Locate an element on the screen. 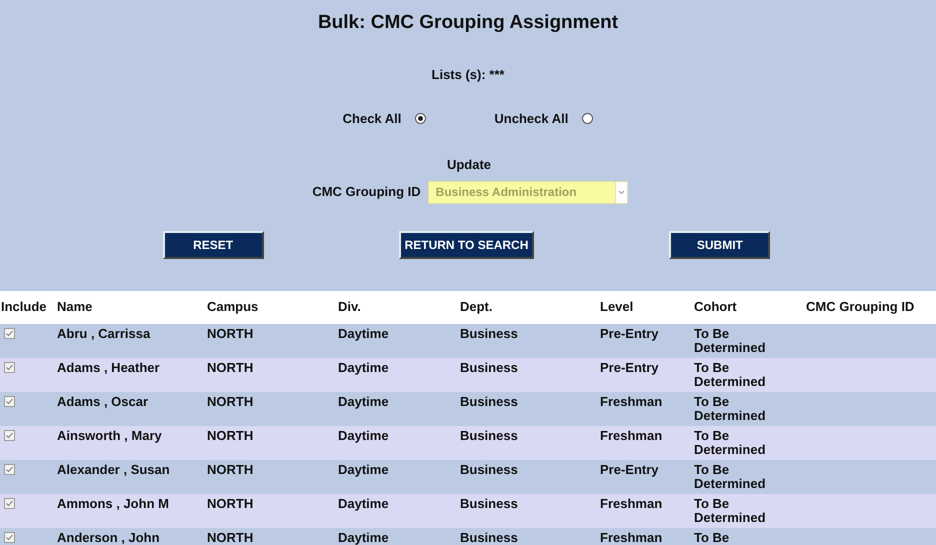  action-button: SUBMIT is located at coordinates (719, 244).